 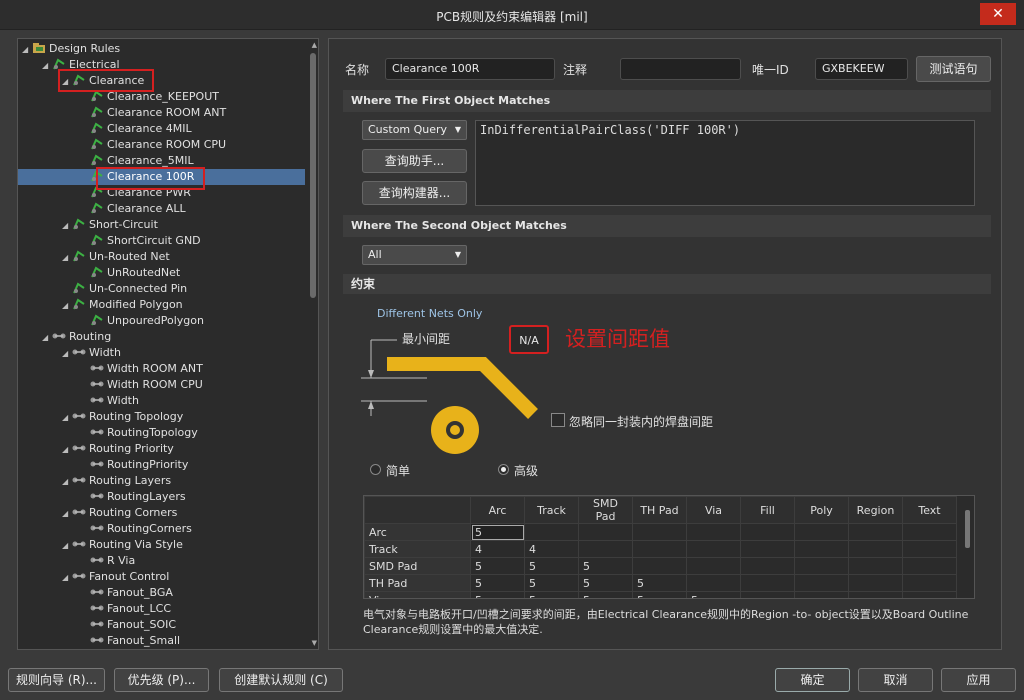 What do you see at coordinates (107, 561) in the screenshot?
I see `tree-item: R Via` at bounding box center [107, 561].